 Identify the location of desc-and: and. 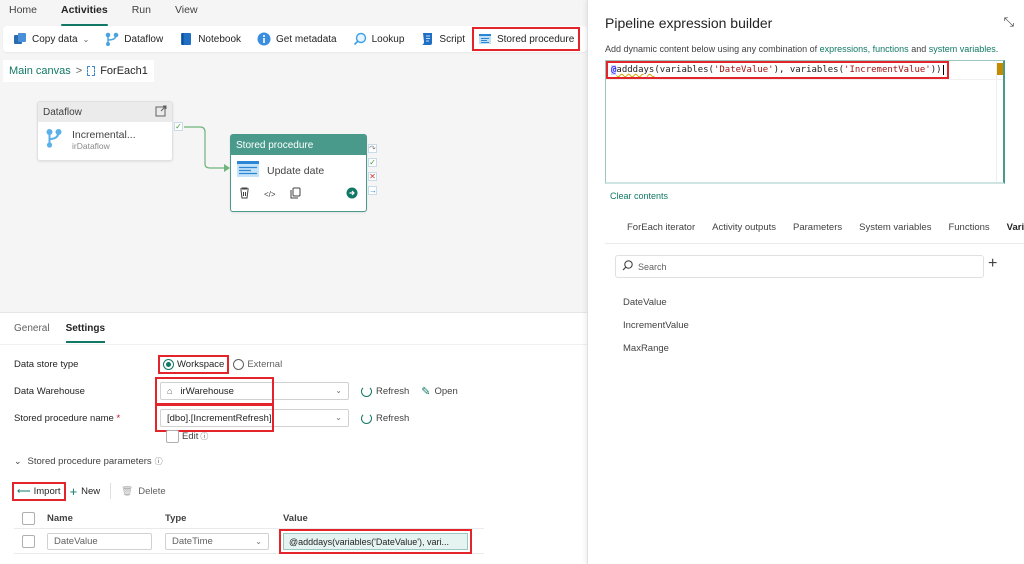
(918, 49).